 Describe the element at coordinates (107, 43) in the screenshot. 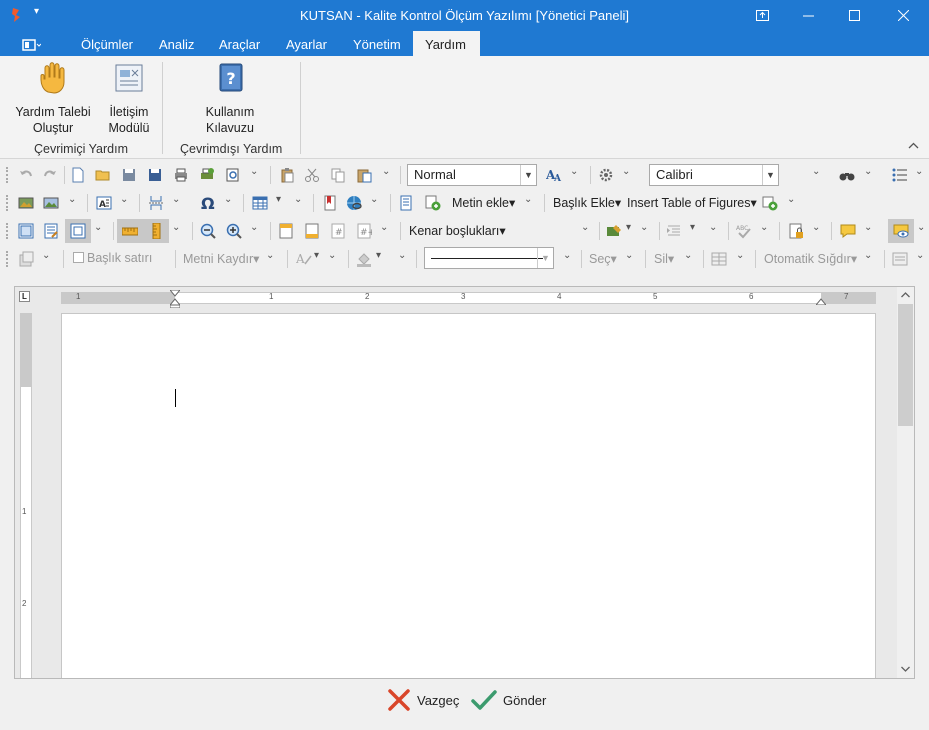

I see `tab-olcumler: Ölçümler` at that location.